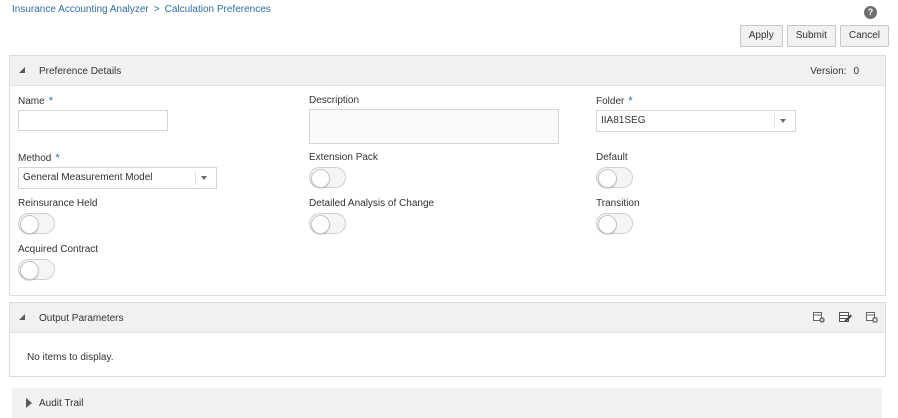 This screenshot has width=898, height=418. Describe the element at coordinates (80, 71) in the screenshot. I see `preference-details-title: Preference Details` at that location.